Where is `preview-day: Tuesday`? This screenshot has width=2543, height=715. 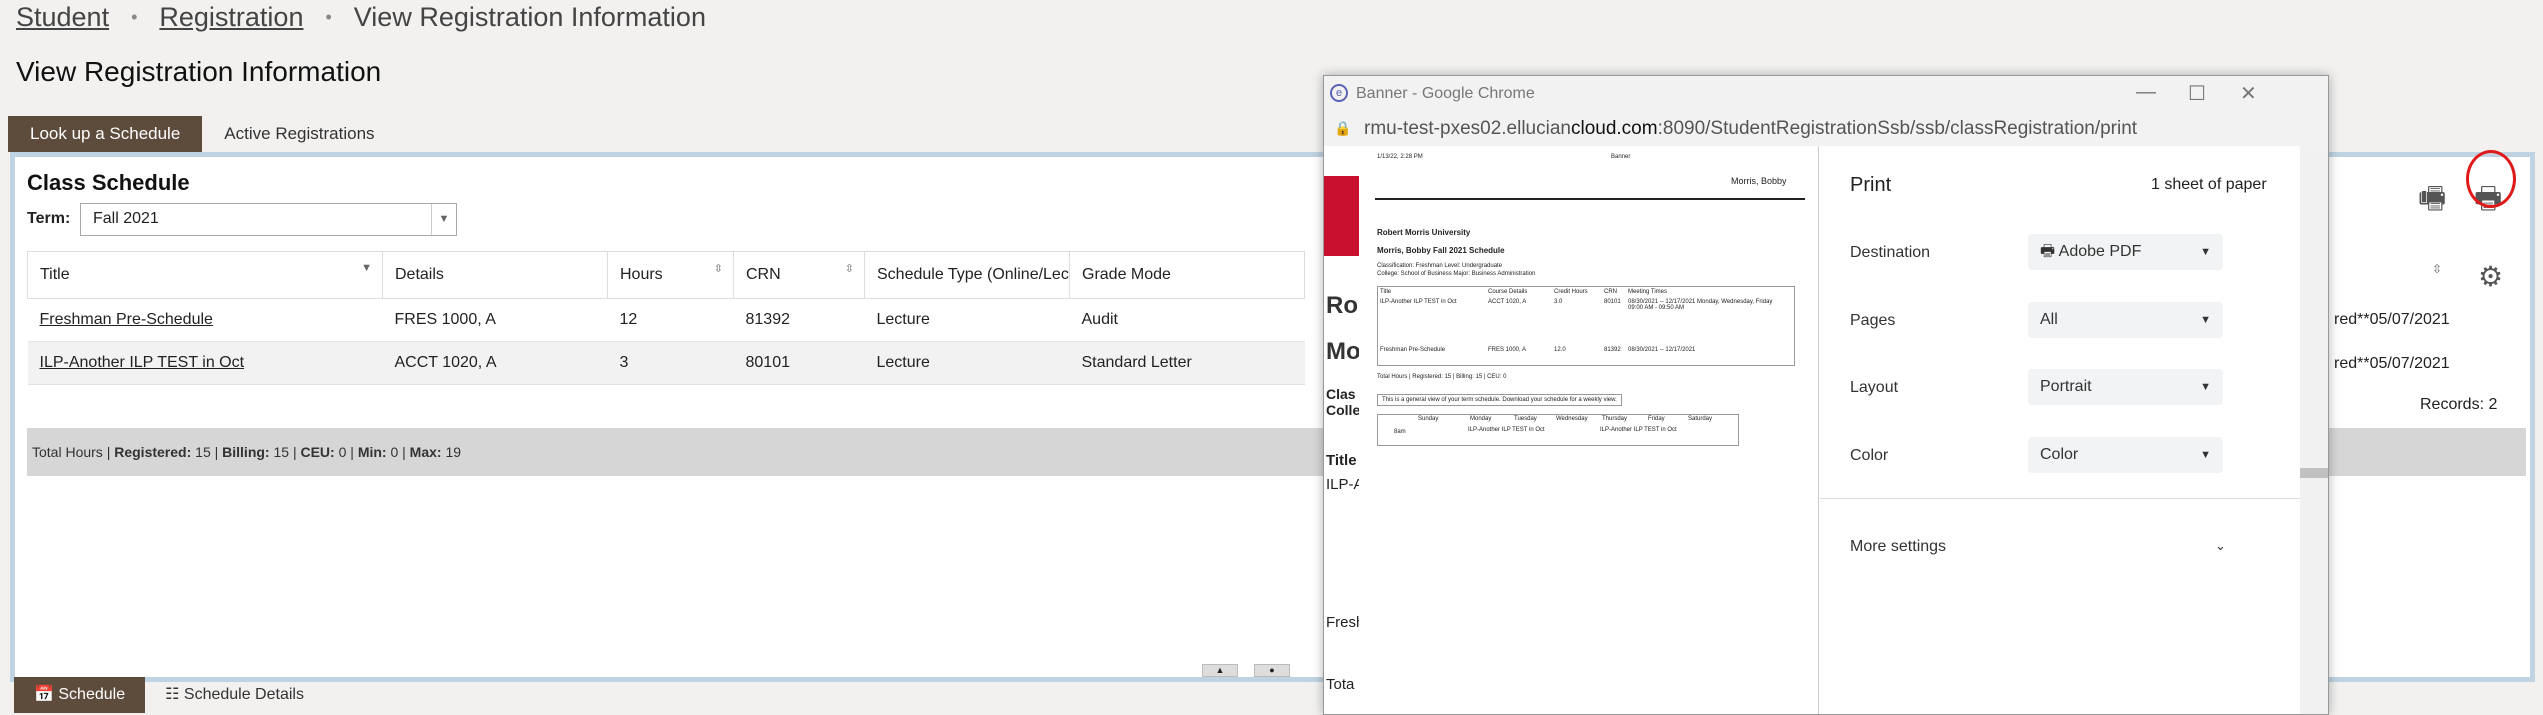 preview-day: Tuesday is located at coordinates (1525, 419).